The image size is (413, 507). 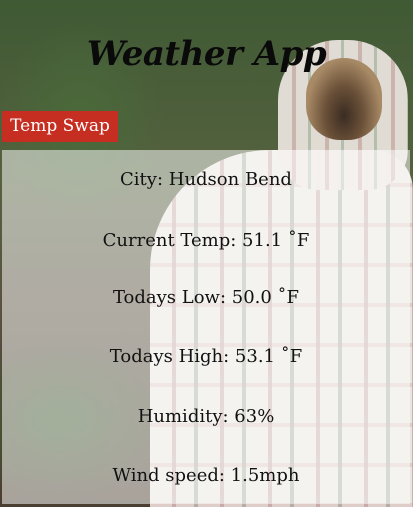 What do you see at coordinates (206, 54) in the screenshot?
I see `app-title: Weather App` at bounding box center [206, 54].